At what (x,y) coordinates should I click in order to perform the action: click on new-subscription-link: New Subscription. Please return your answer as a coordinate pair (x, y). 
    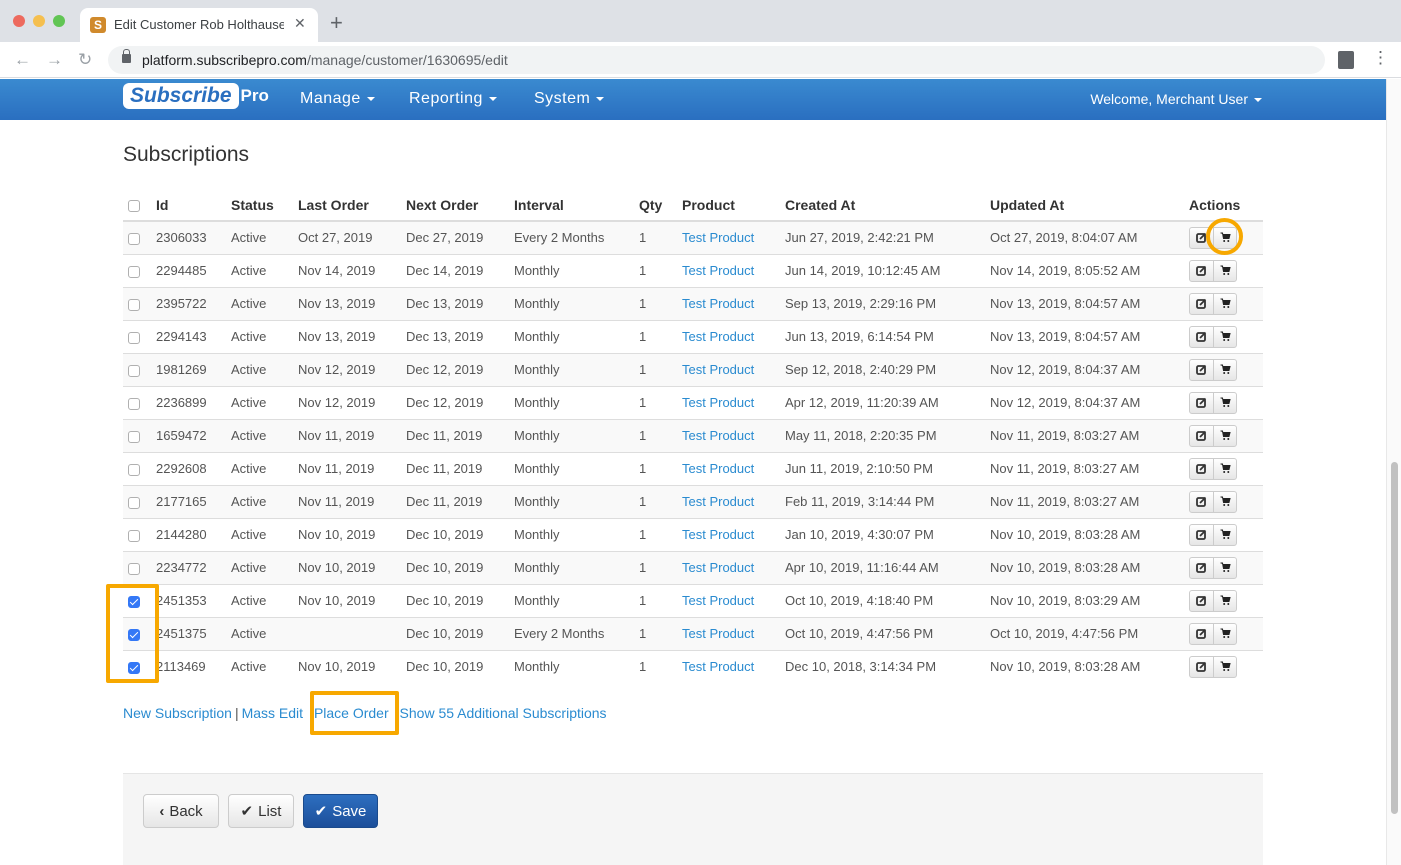
    Looking at the image, I should click on (177, 713).